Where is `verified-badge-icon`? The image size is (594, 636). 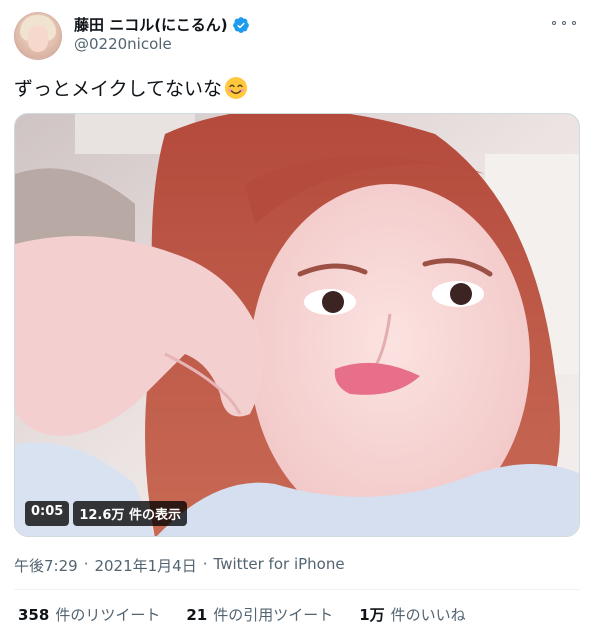
verified-badge-icon is located at coordinates (241, 25).